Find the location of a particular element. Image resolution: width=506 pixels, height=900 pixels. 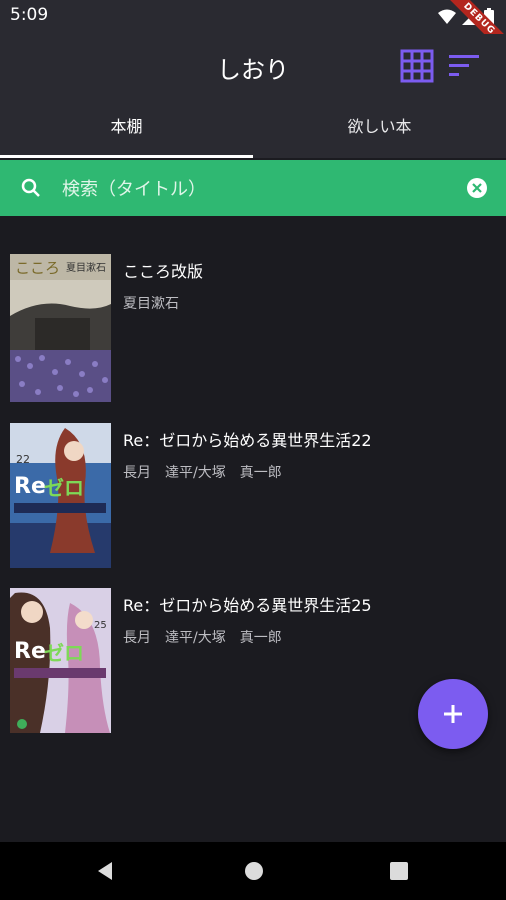

tab-bookshelf: 本棚 is located at coordinates (126, 128).